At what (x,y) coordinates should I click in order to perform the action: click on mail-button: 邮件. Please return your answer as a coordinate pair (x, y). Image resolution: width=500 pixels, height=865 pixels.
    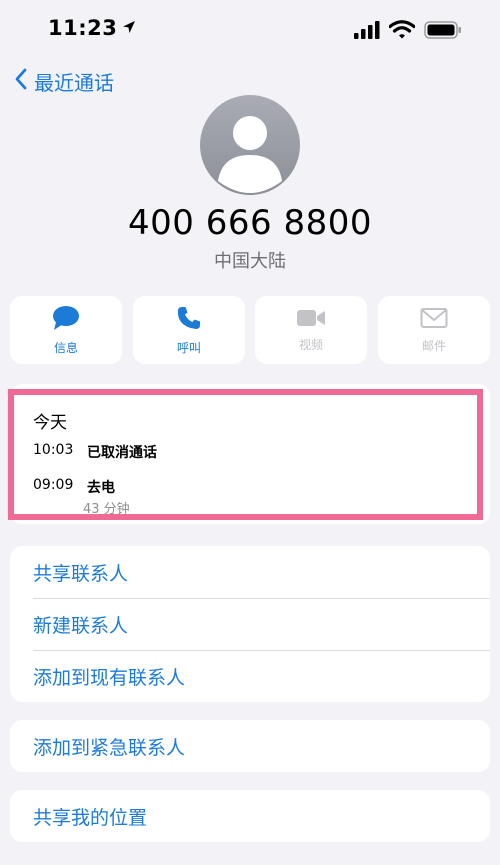
    Looking at the image, I should click on (434, 330).